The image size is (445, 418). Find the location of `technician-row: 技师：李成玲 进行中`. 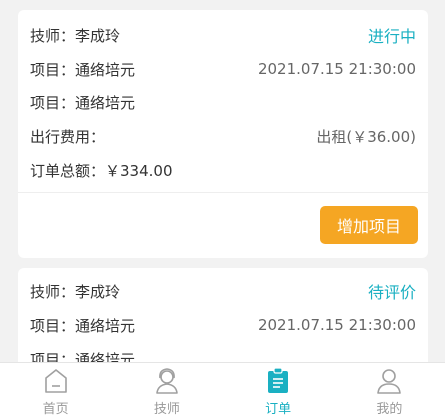

technician-row: 技师：李成玲 进行中 is located at coordinates (223, 35).